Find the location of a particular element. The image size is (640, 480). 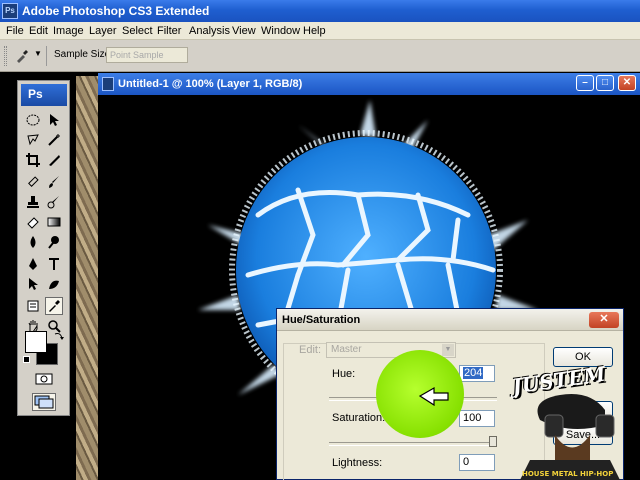

eyedropper-icon is located at coordinates (22, 56).